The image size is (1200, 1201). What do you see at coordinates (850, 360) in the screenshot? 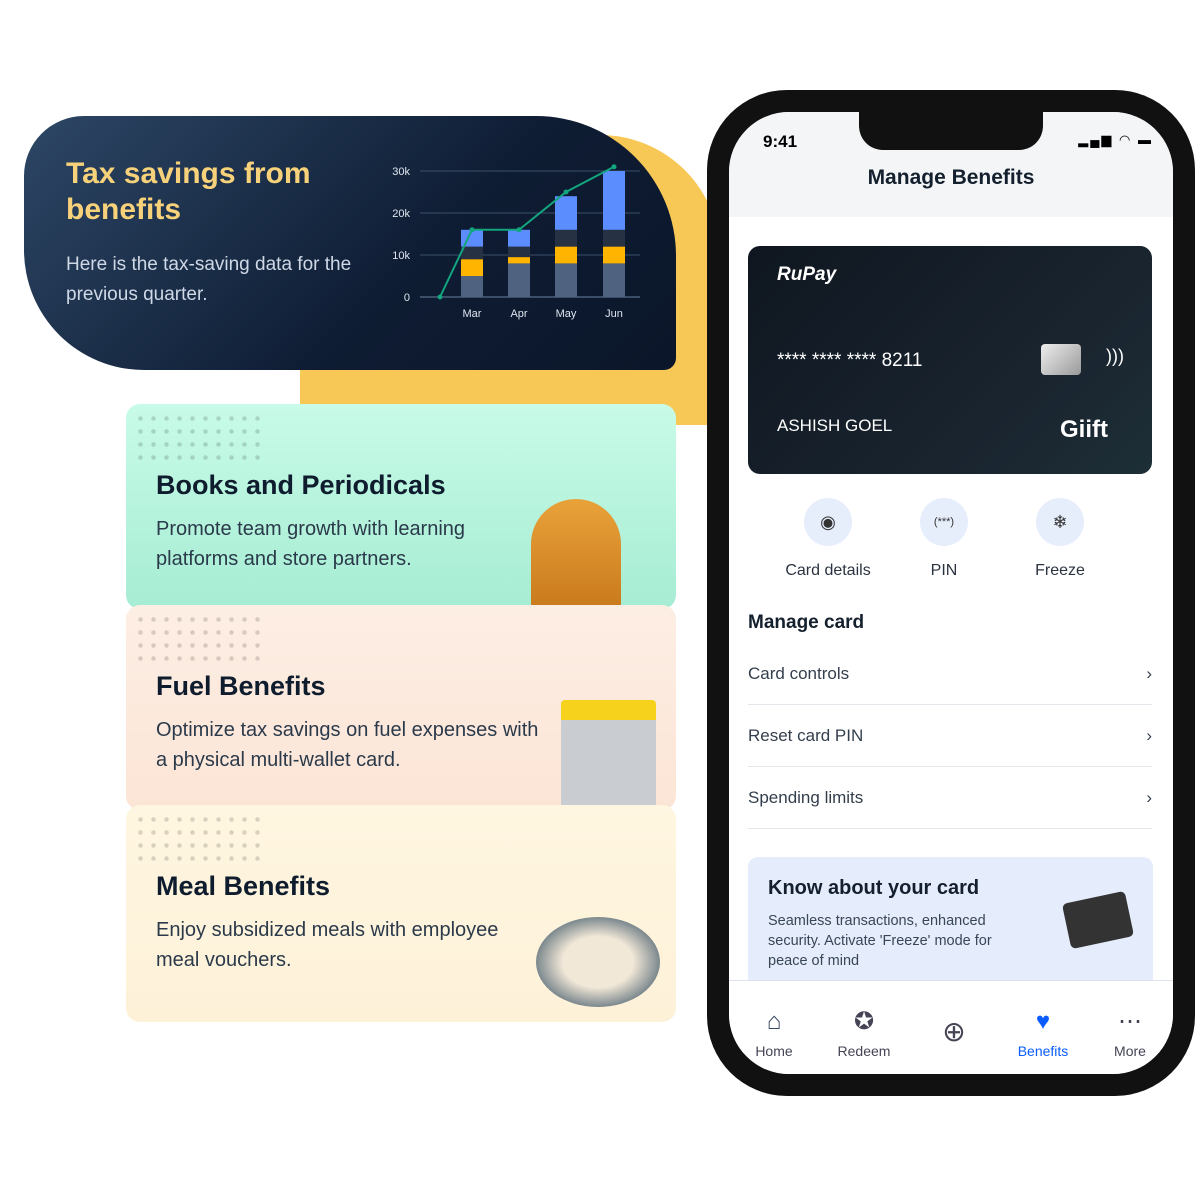
I see `card-number: **** **** **** 8211` at bounding box center [850, 360].